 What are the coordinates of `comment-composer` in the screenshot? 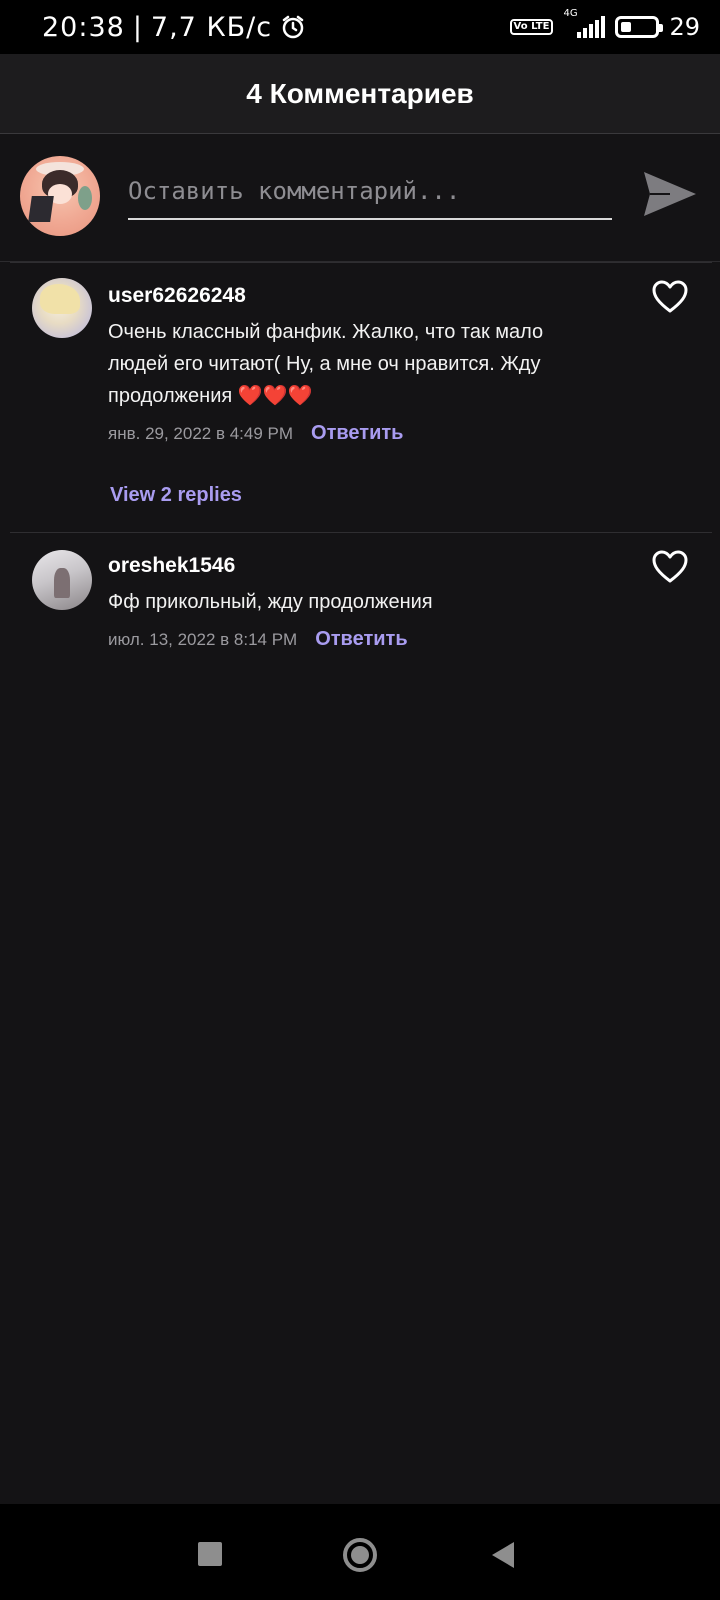 It's located at (360, 198).